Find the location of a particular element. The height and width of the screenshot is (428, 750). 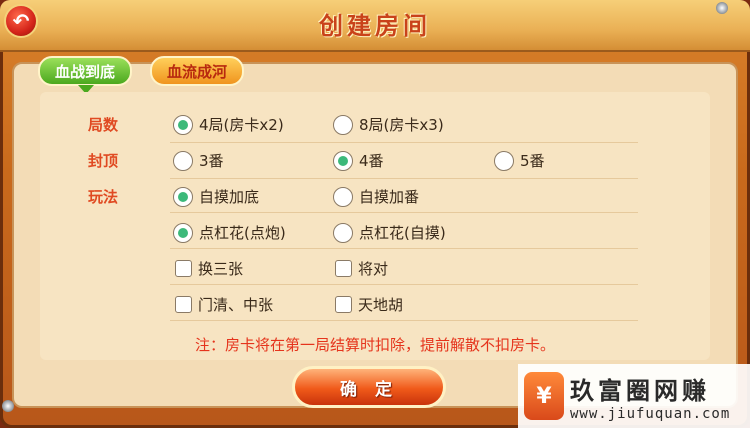

cap-option-3: 3番 is located at coordinates (198, 160).